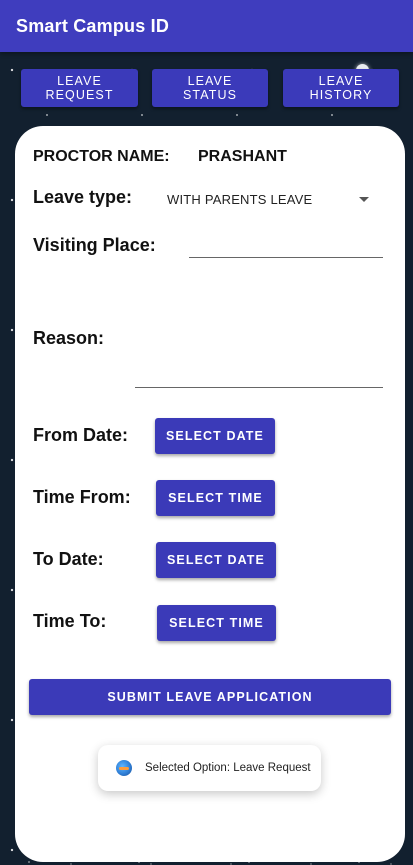 This screenshot has height=865, width=413. What do you see at coordinates (94, 245) in the screenshot?
I see `visiting-place-label: Visiting Place:` at bounding box center [94, 245].